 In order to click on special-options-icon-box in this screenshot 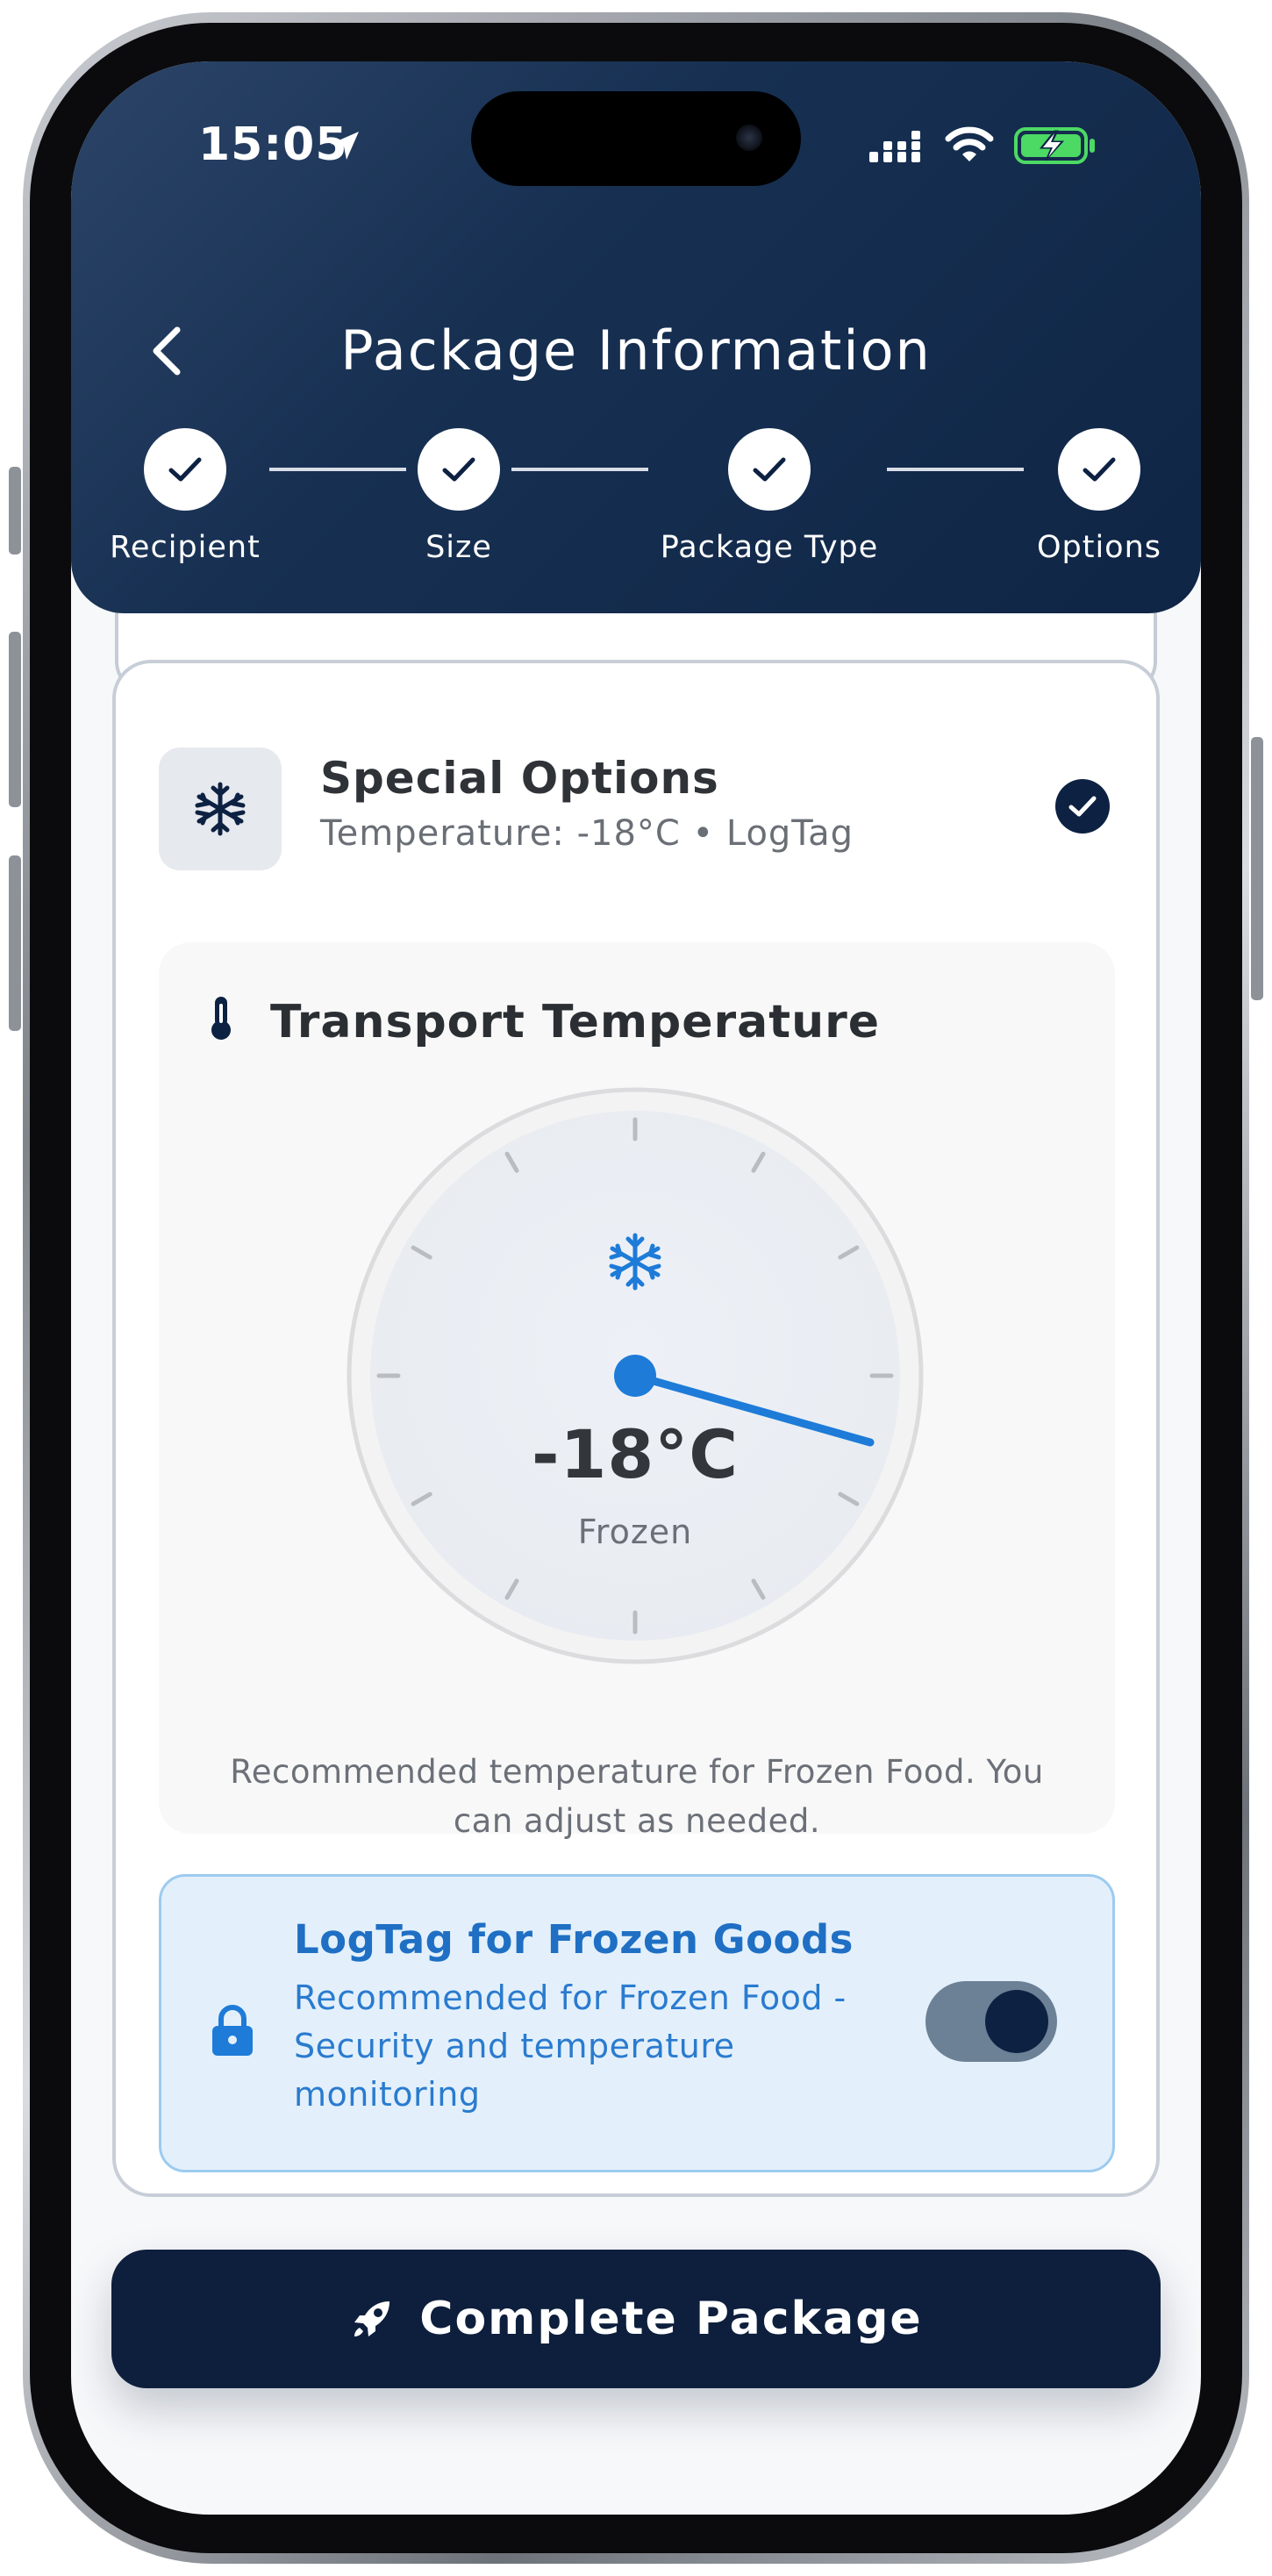, I will do `click(220, 809)`.